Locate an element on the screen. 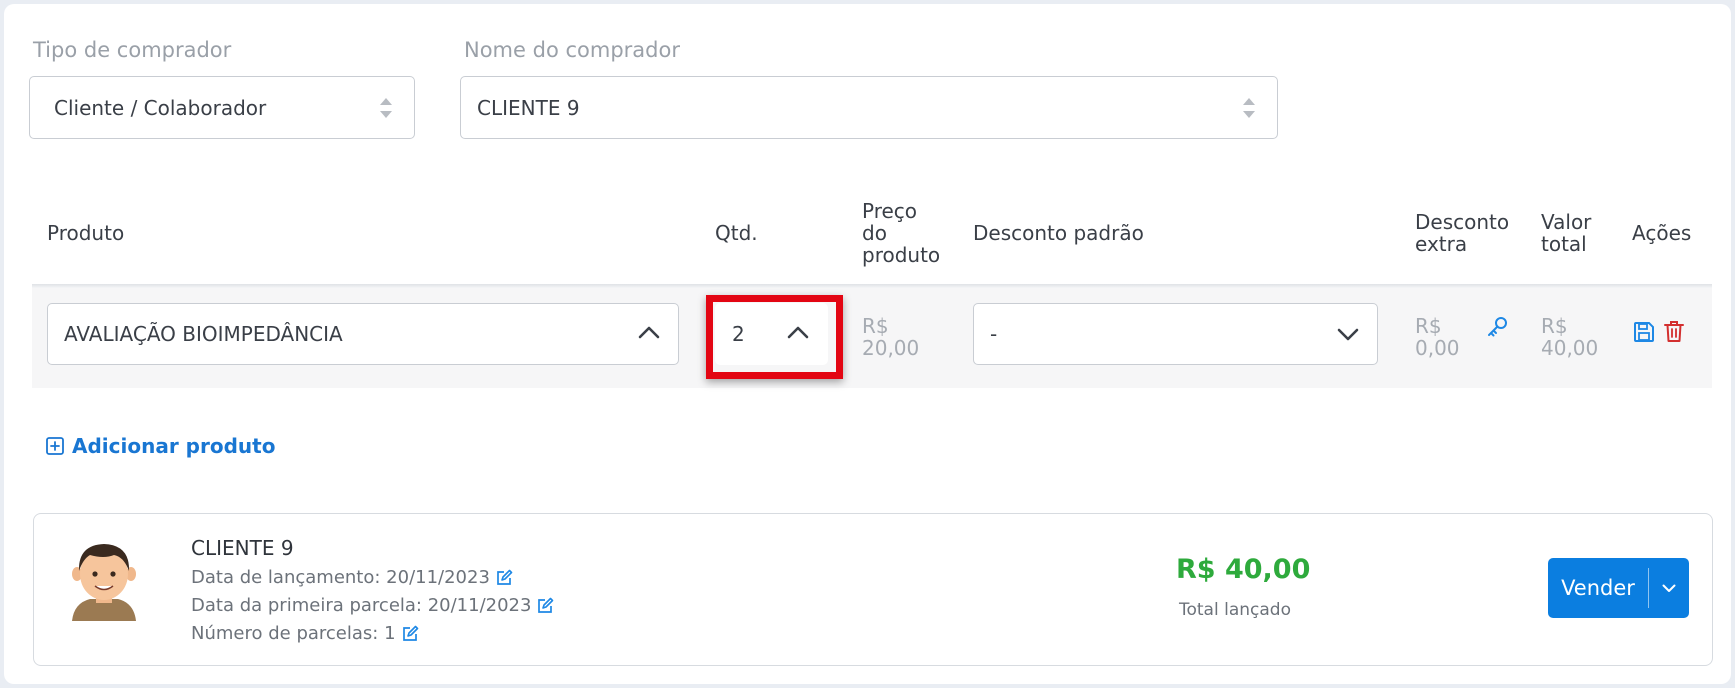 The height and width of the screenshot is (688, 1735). save-icon is located at coordinates (1644, 332).